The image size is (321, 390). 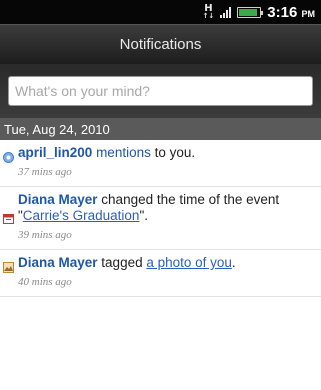 What do you see at coordinates (45, 282) in the screenshot?
I see `timestamp: 40 mins ago` at bounding box center [45, 282].